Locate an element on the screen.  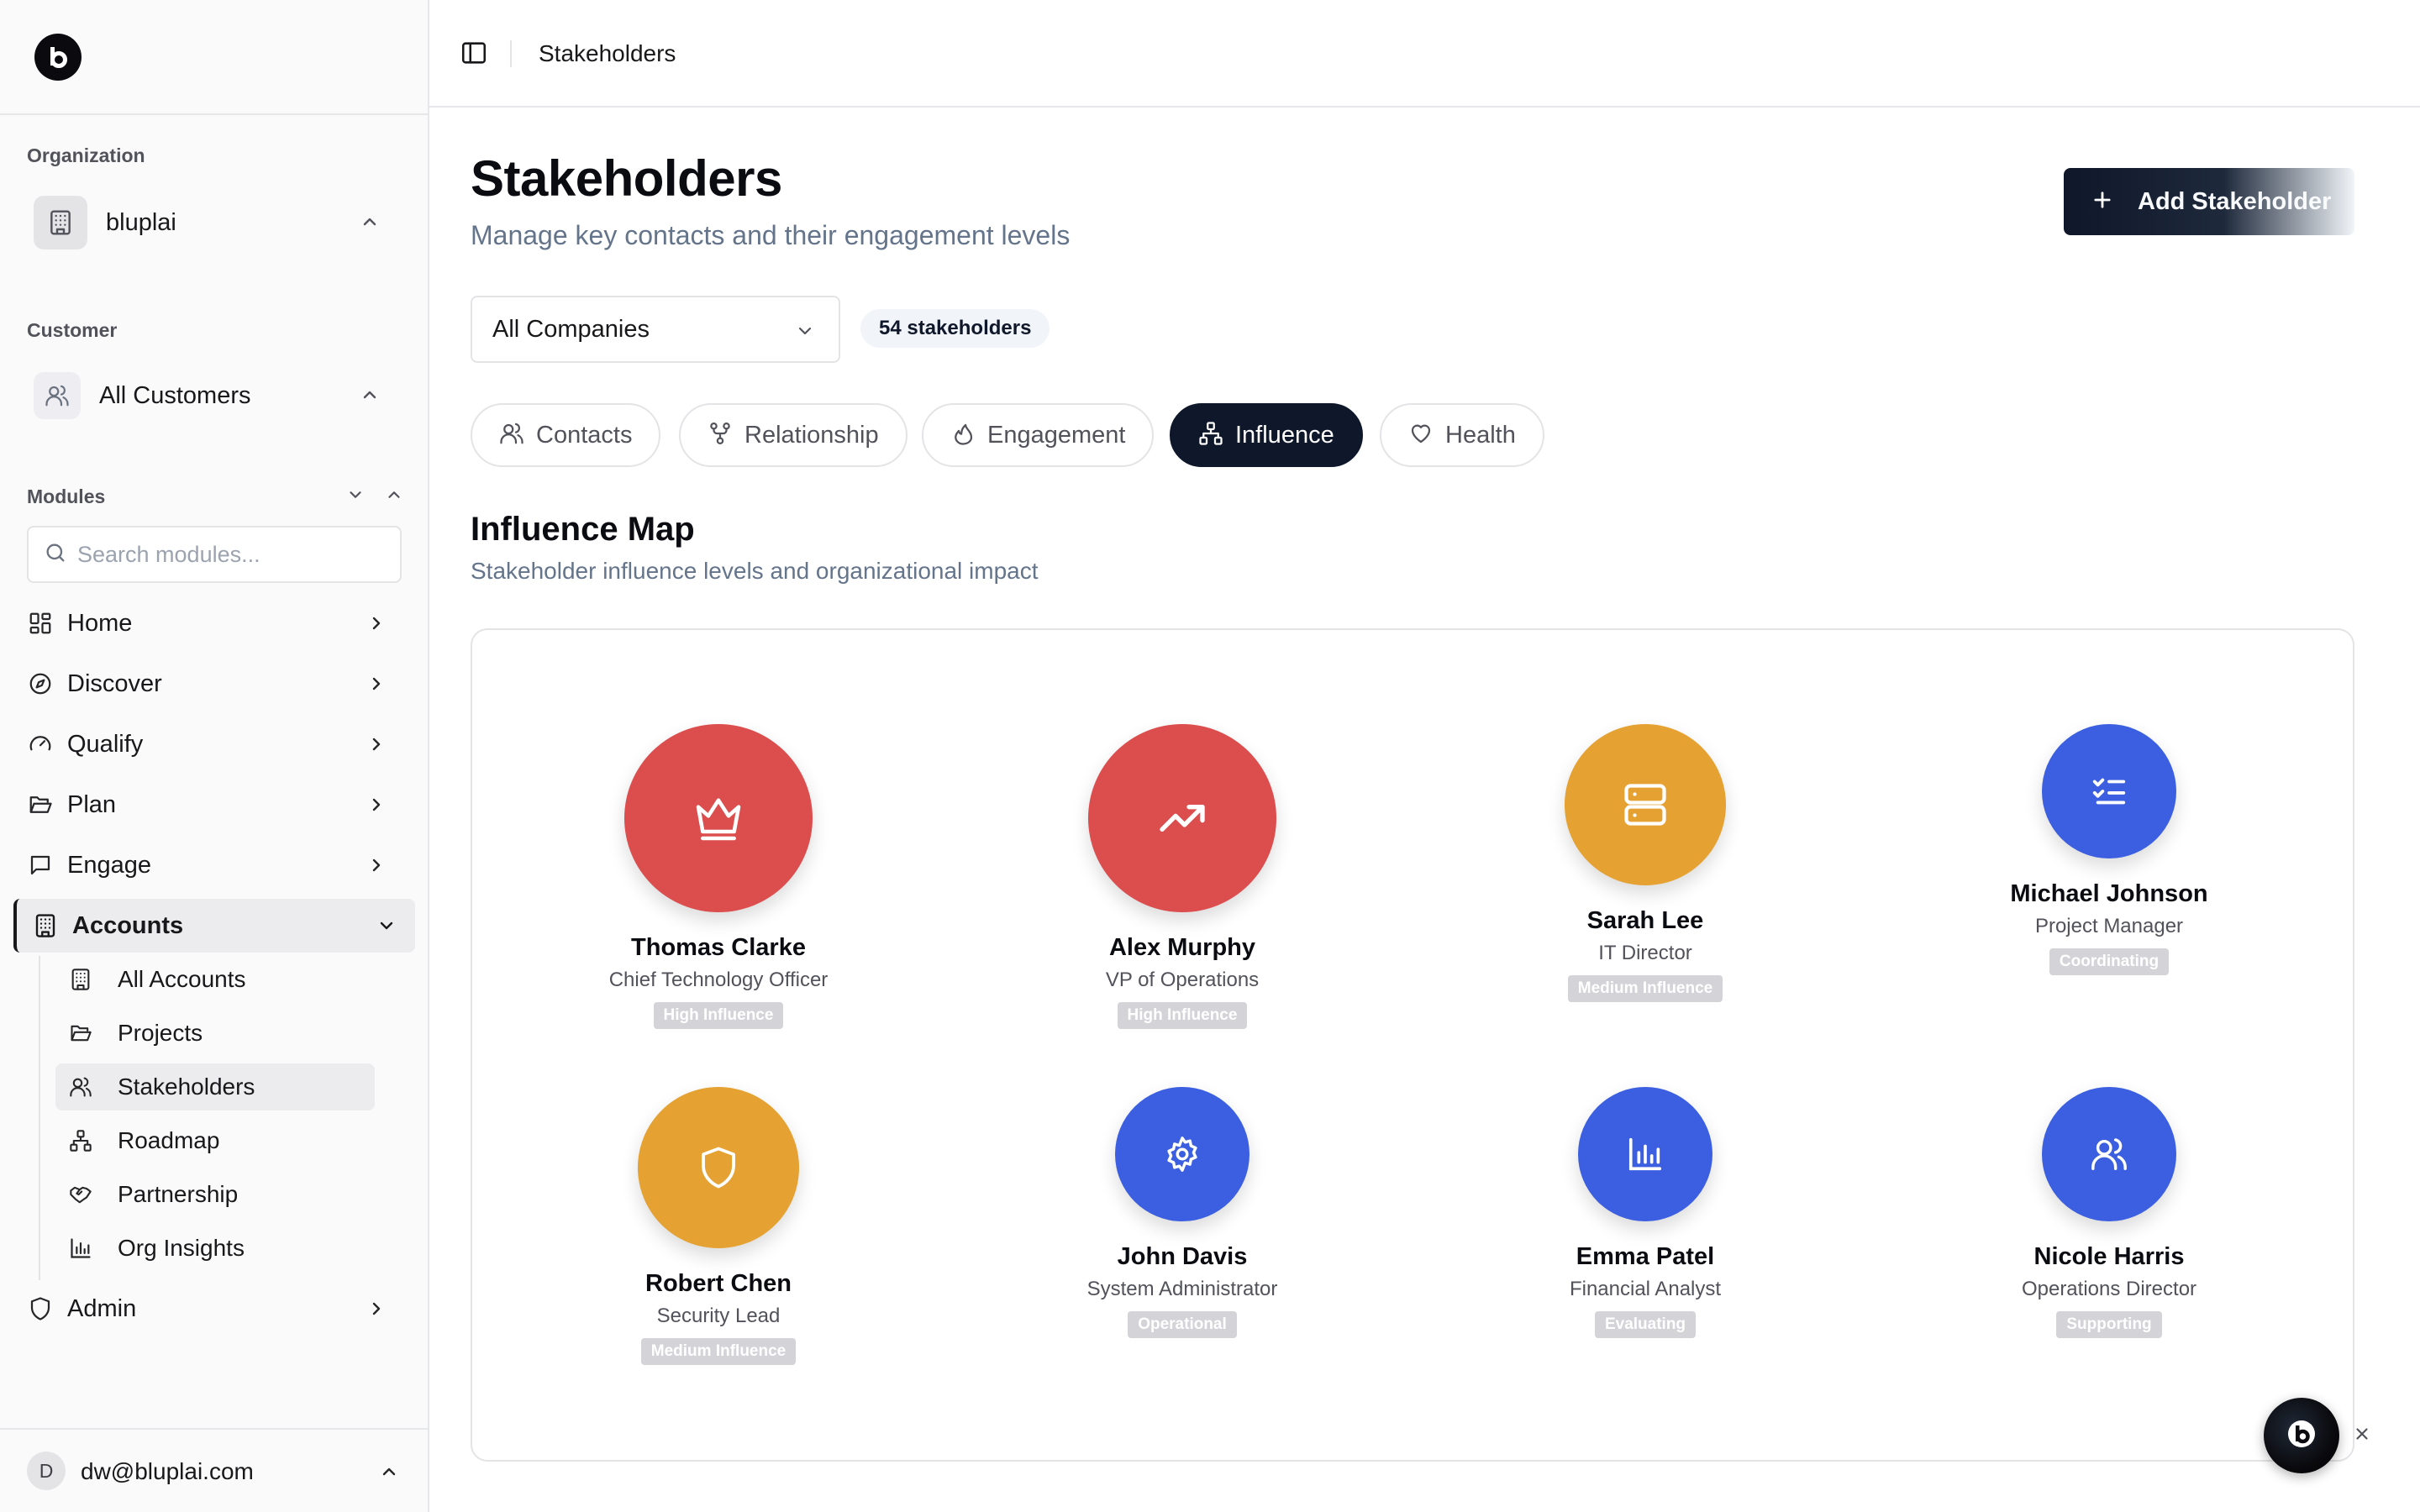
search-input is located at coordinates (237, 554).